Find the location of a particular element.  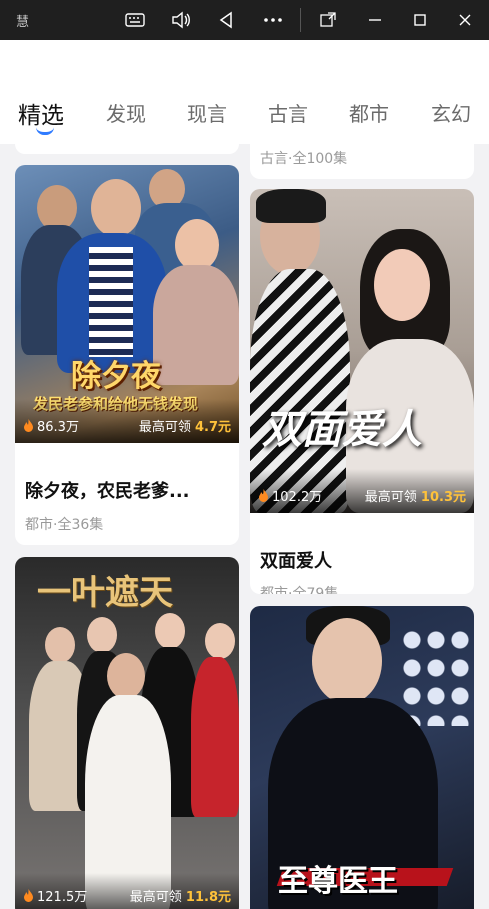

back-icon is located at coordinates (226, 20).